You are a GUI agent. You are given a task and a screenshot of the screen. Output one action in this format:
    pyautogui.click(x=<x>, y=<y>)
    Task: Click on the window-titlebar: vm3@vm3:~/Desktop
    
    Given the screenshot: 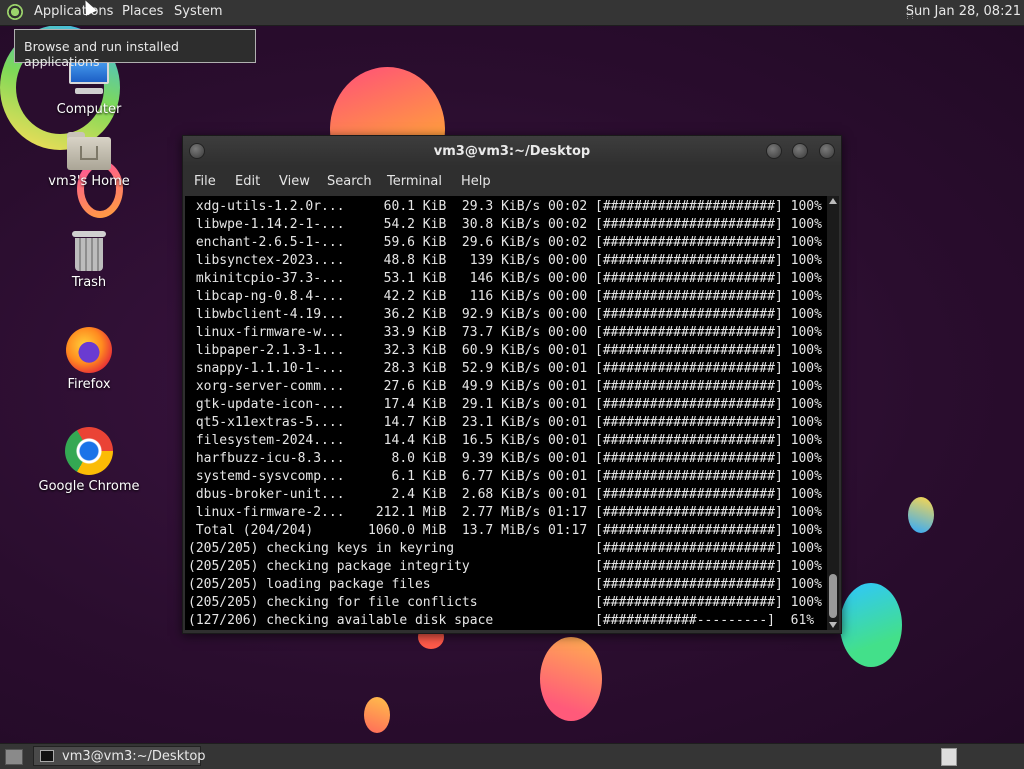 What is the action you would take?
    pyautogui.click(x=512, y=151)
    